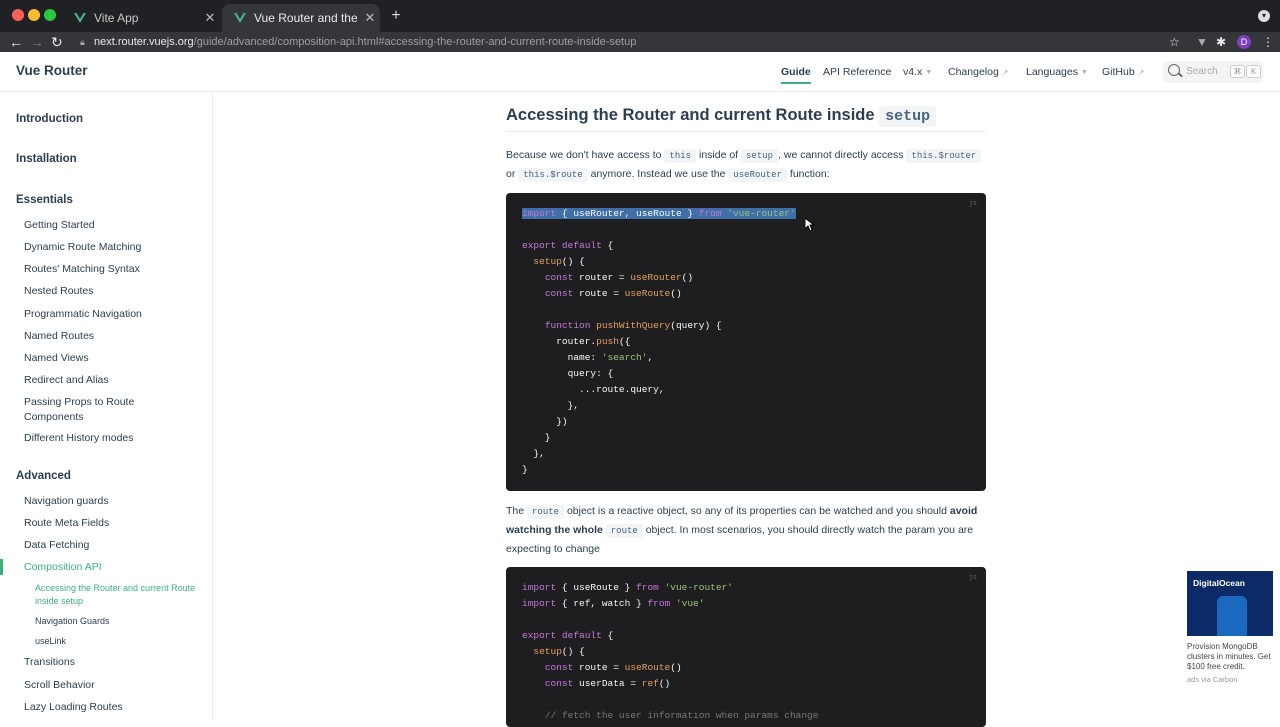  I want to click on minimize-window-button, so click(34, 15).